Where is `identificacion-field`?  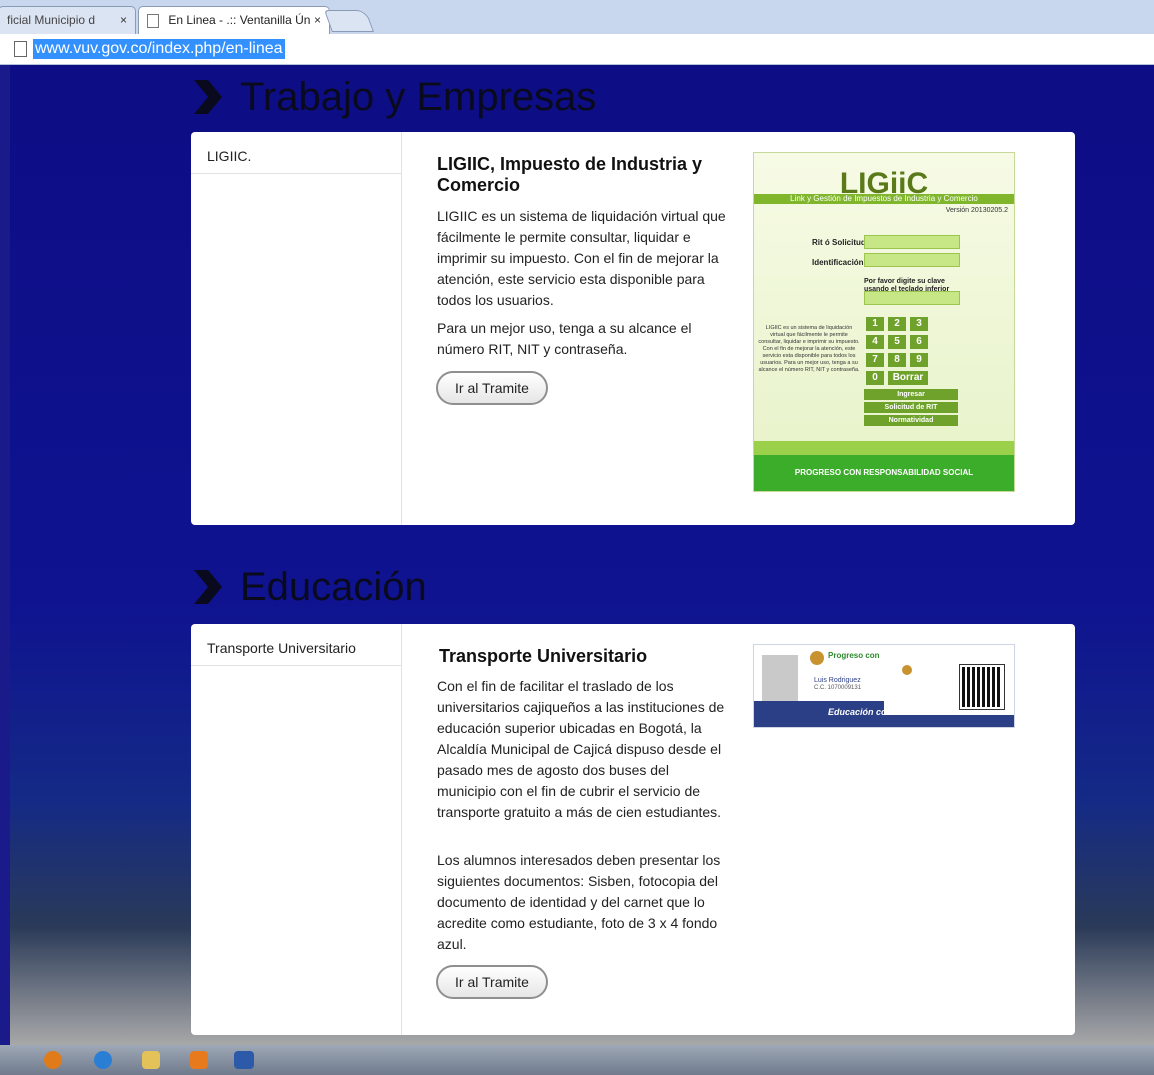
identificacion-field is located at coordinates (912, 260).